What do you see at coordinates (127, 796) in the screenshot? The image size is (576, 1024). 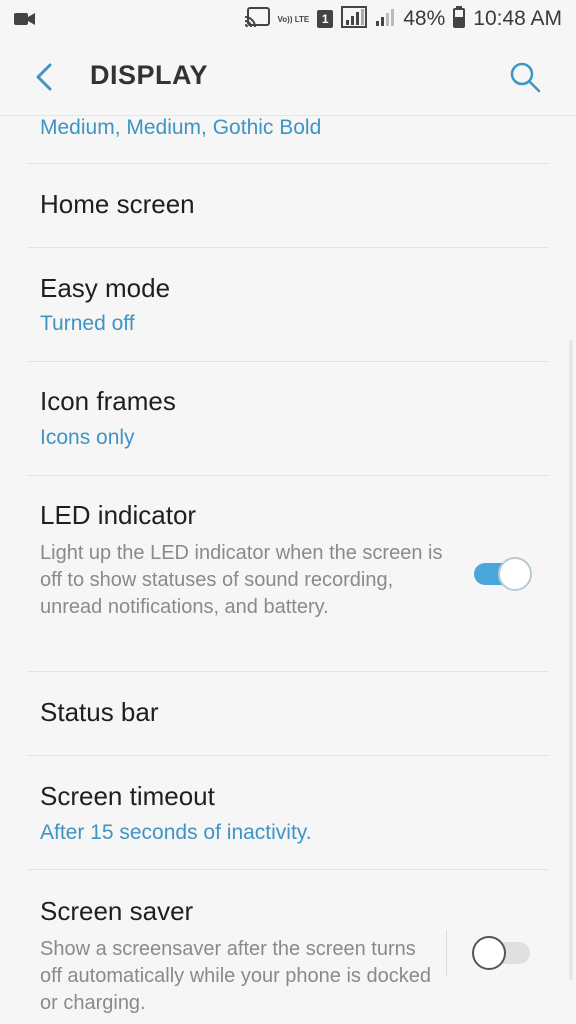 I see `setting-title: Screen timeout` at bounding box center [127, 796].